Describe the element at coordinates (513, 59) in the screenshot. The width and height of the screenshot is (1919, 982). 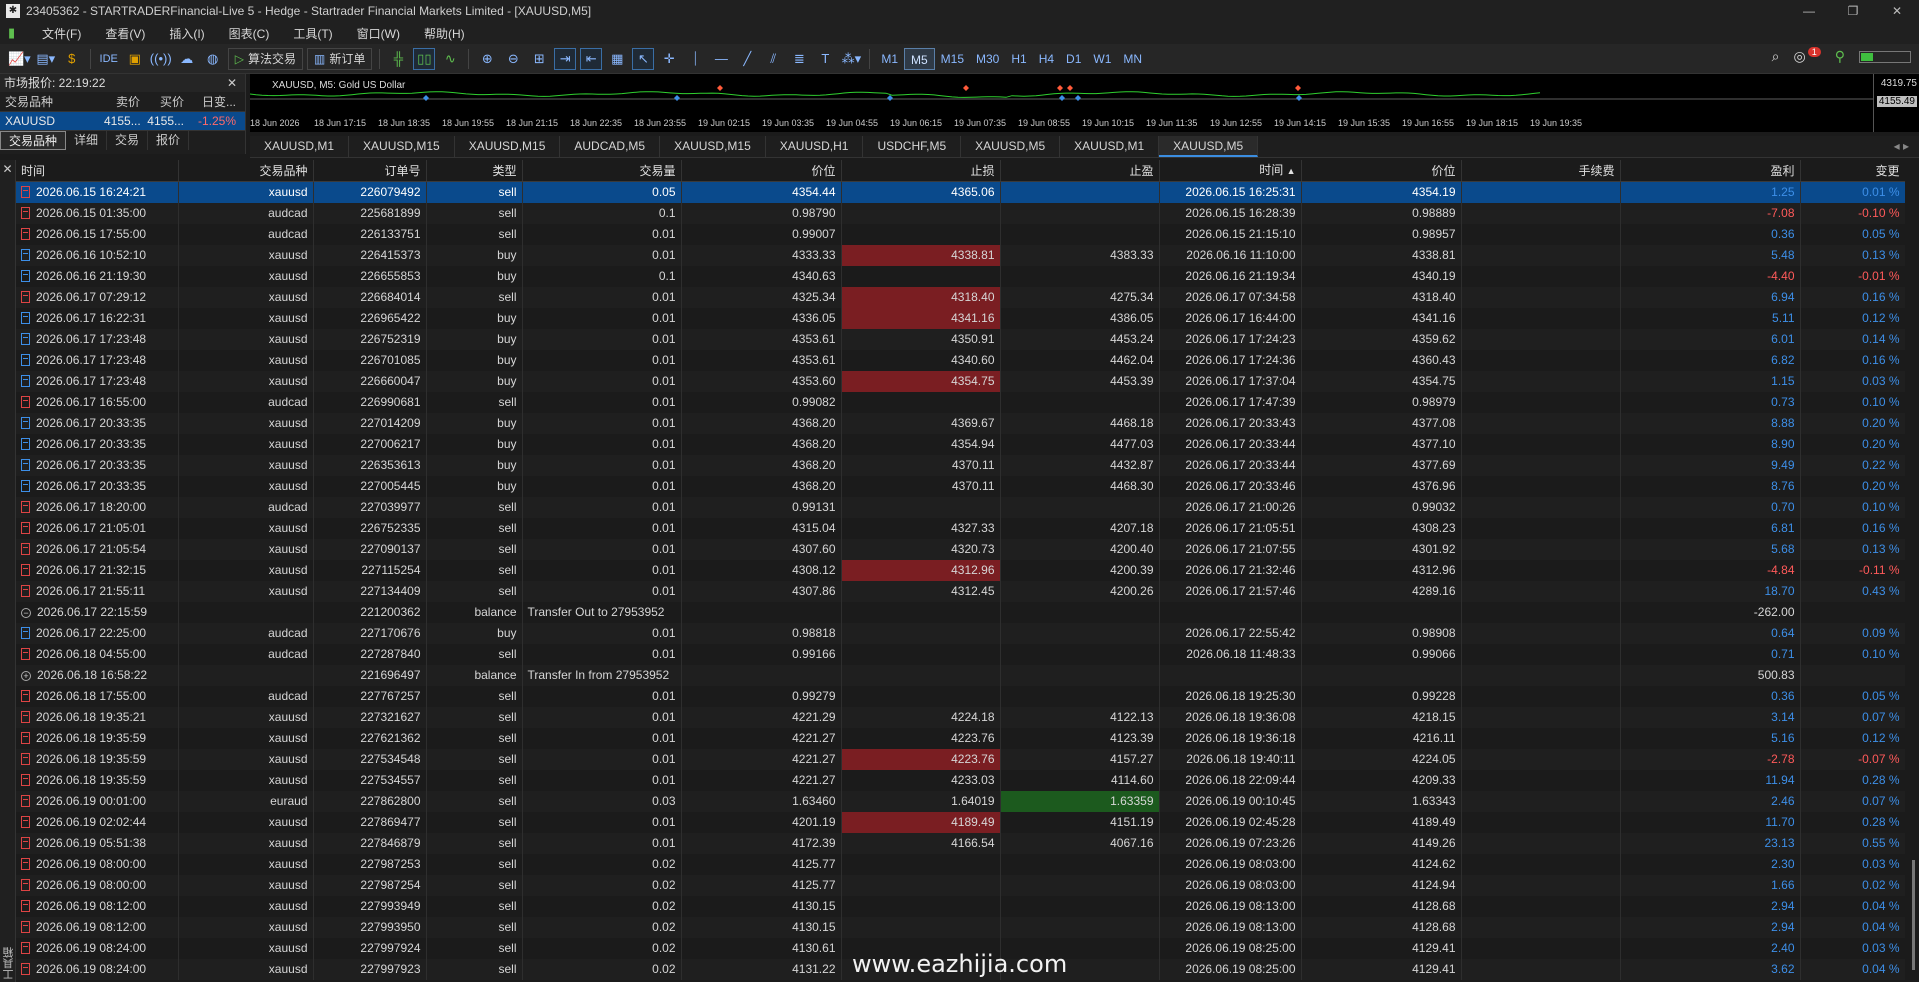
I see `zoom-out-icon: ⊖` at that location.